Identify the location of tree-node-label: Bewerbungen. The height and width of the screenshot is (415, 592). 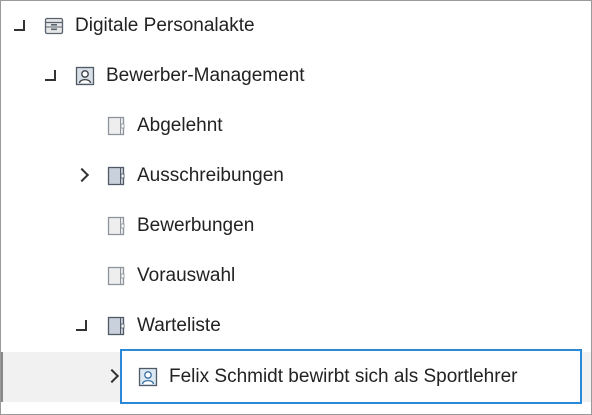
(196, 225).